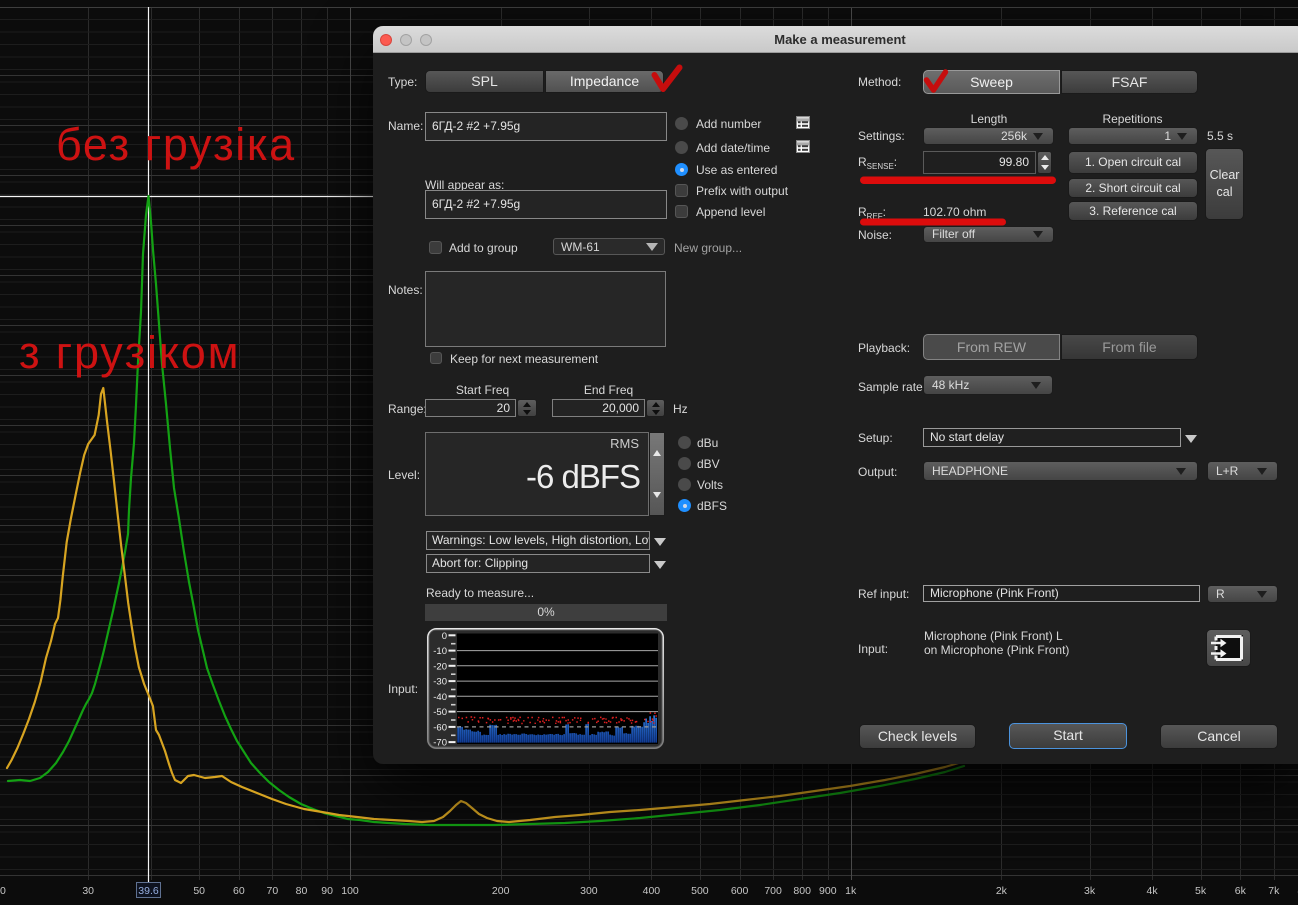 The image size is (1298, 905). I want to click on svg-text: 400, so click(652, 891).